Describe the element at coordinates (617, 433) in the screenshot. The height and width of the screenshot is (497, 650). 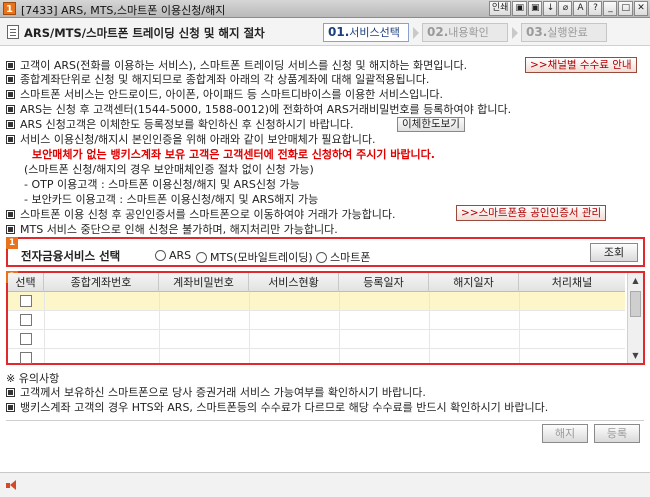
I see `register-button: 등록` at that location.